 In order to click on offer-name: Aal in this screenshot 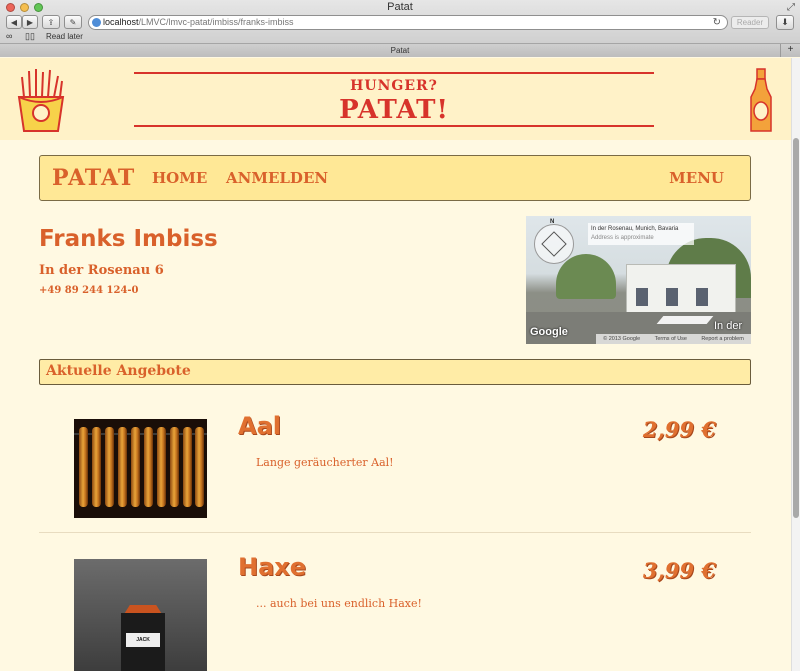, I will do `click(259, 426)`.